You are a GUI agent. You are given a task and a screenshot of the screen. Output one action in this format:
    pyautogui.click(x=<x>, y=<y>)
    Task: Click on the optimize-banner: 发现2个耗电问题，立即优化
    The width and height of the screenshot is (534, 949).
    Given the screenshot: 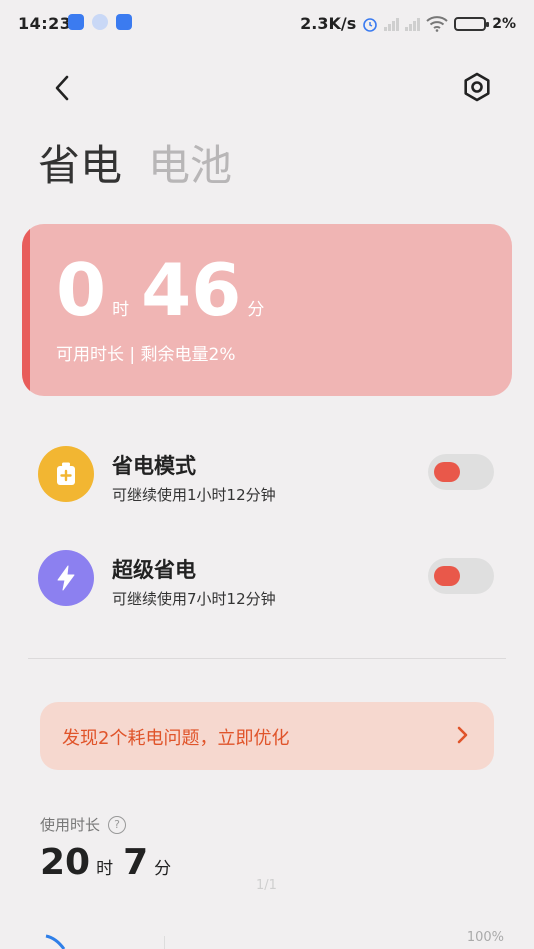 What is the action you would take?
    pyautogui.click(x=267, y=736)
    